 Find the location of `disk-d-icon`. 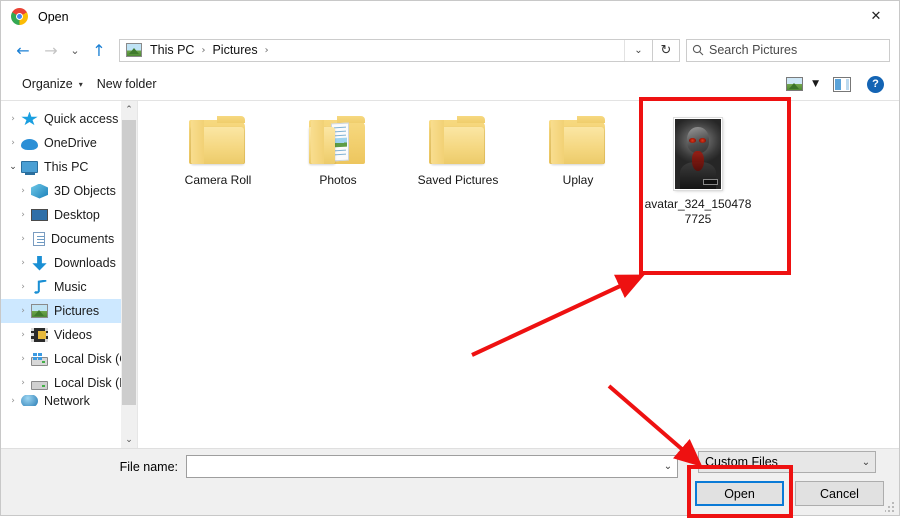

disk-d-icon is located at coordinates (39, 385).